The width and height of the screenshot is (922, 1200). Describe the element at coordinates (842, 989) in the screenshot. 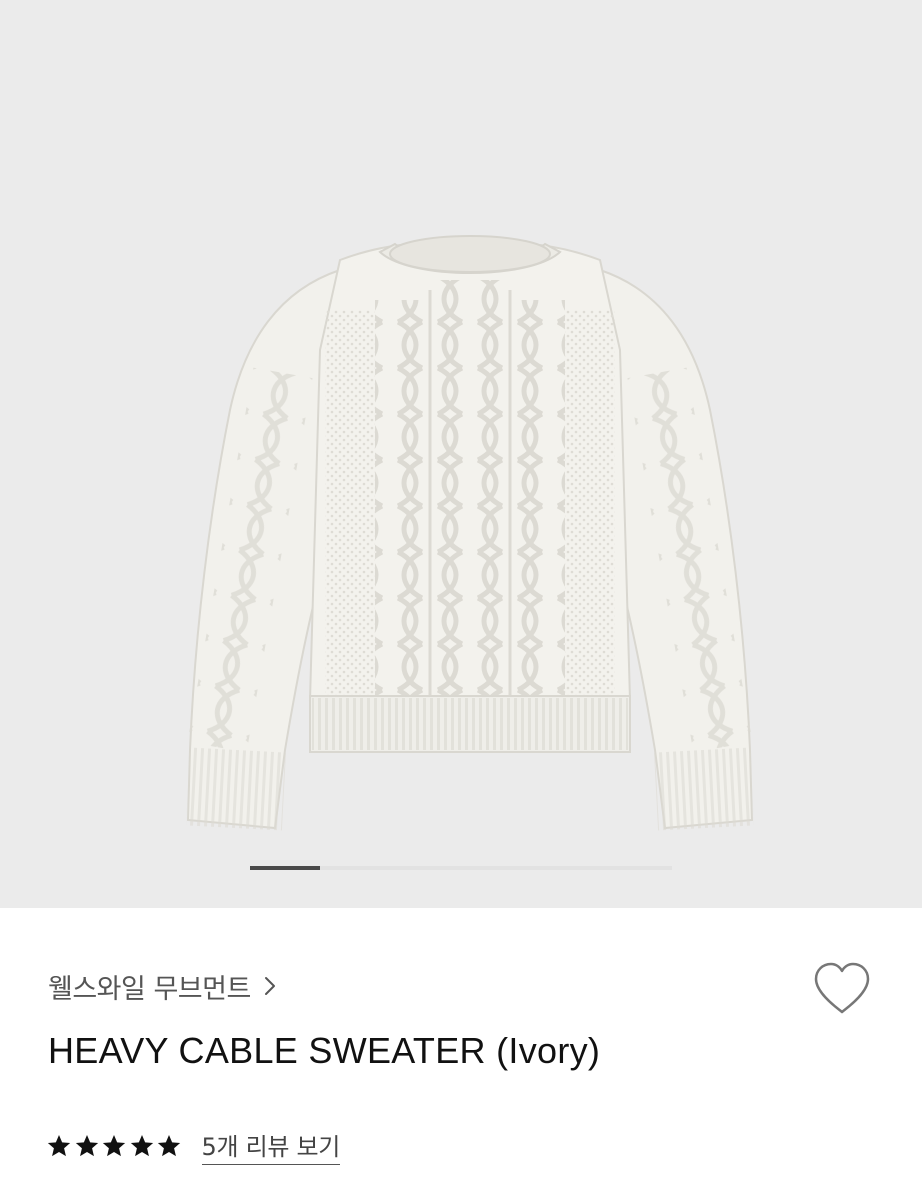

I see `heart-outline-icon` at that location.